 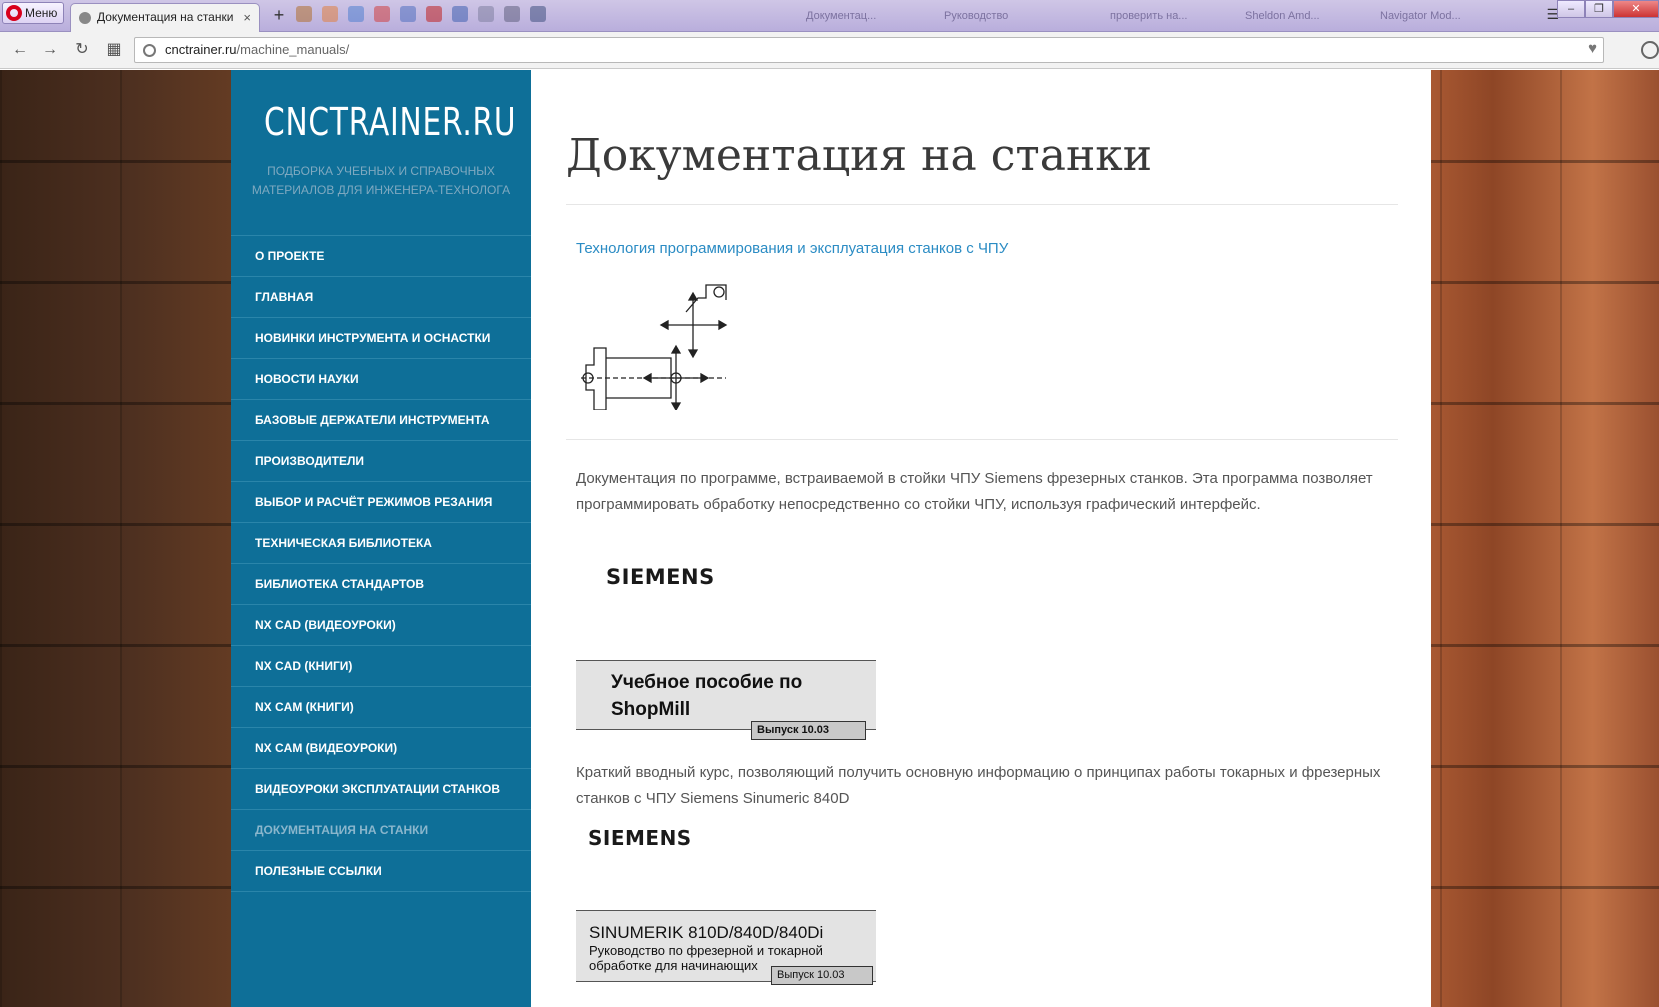 What do you see at coordinates (381, 584) in the screenshot?
I see `nav-item-standards-library: Библиотека стандартов` at bounding box center [381, 584].